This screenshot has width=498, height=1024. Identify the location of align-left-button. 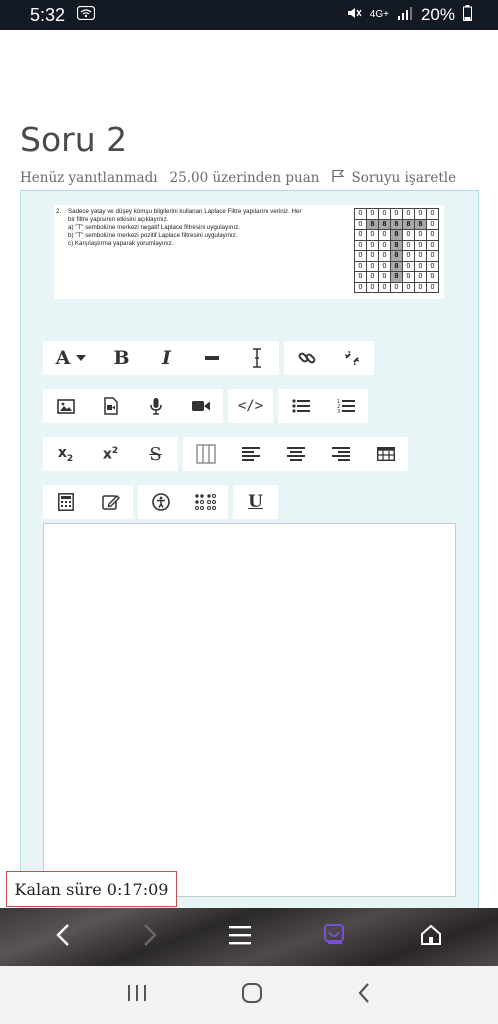
(250, 454).